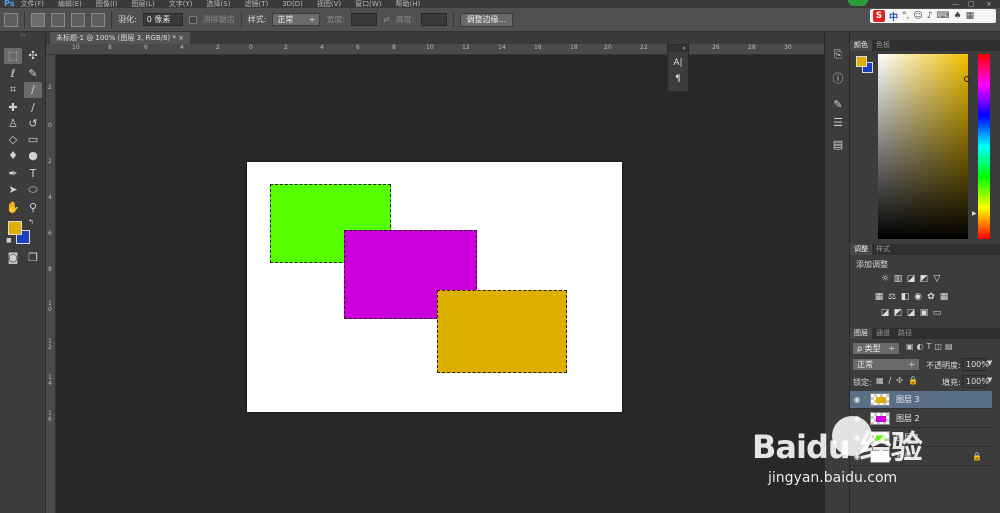 This screenshot has width=1000, height=513. What do you see at coordinates (898, 313) in the screenshot?
I see `posterize-icon: ◩` at bounding box center [898, 313].